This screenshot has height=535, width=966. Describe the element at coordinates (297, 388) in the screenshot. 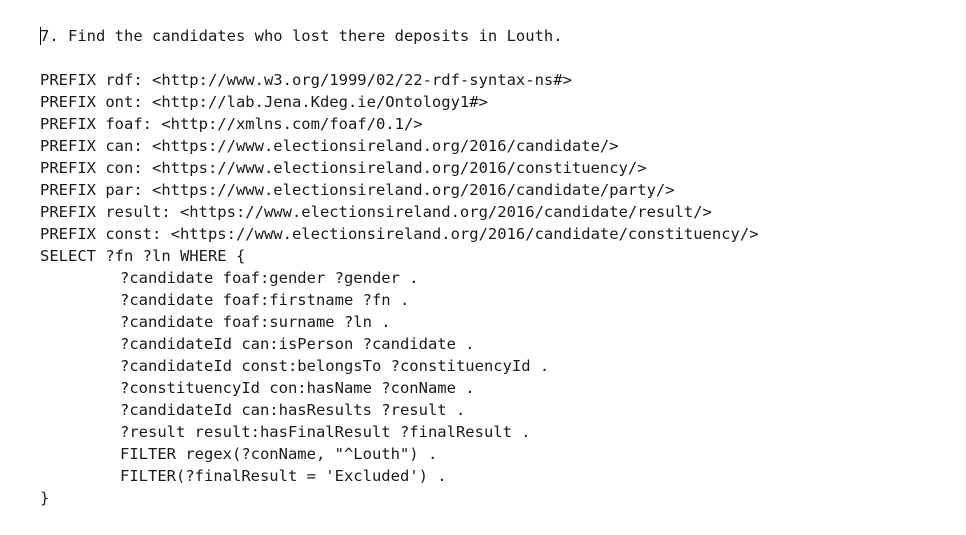

I see `where-clause-line: ?constituencyId con:hasName ?conName .` at that location.